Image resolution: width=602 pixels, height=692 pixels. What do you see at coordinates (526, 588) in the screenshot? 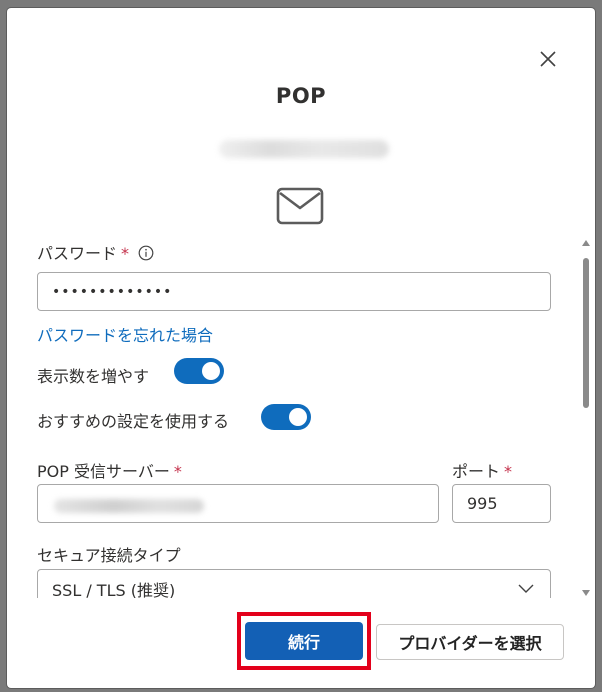
I see `chevron-down-icon` at bounding box center [526, 588].